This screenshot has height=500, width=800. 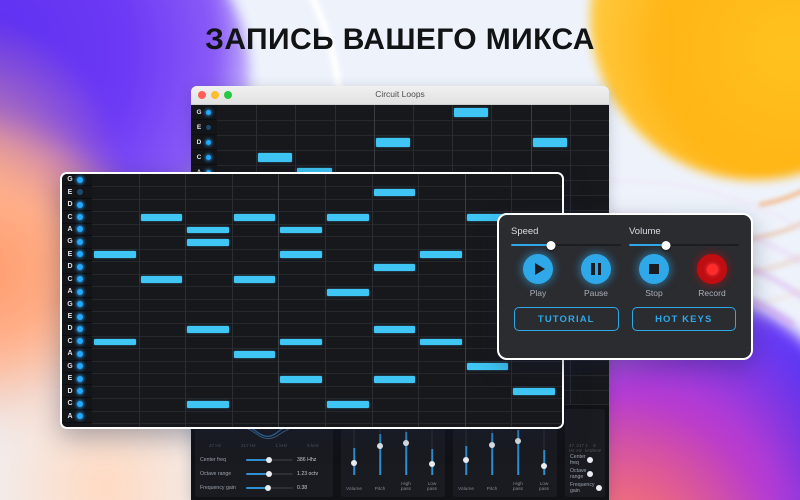 What do you see at coordinates (683, 319) in the screenshot?
I see `hotkeys-button: HOT KEYS` at bounding box center [683, 319].